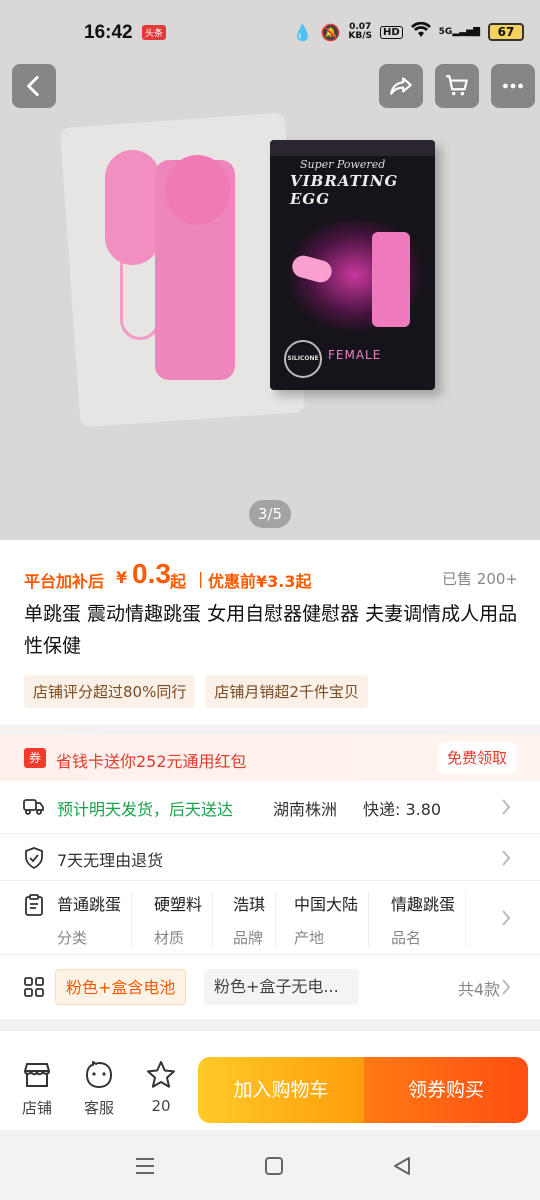  Describe the element at coordinates (34, 858) in the screenshot. I see `shield-check-icon` at that location.